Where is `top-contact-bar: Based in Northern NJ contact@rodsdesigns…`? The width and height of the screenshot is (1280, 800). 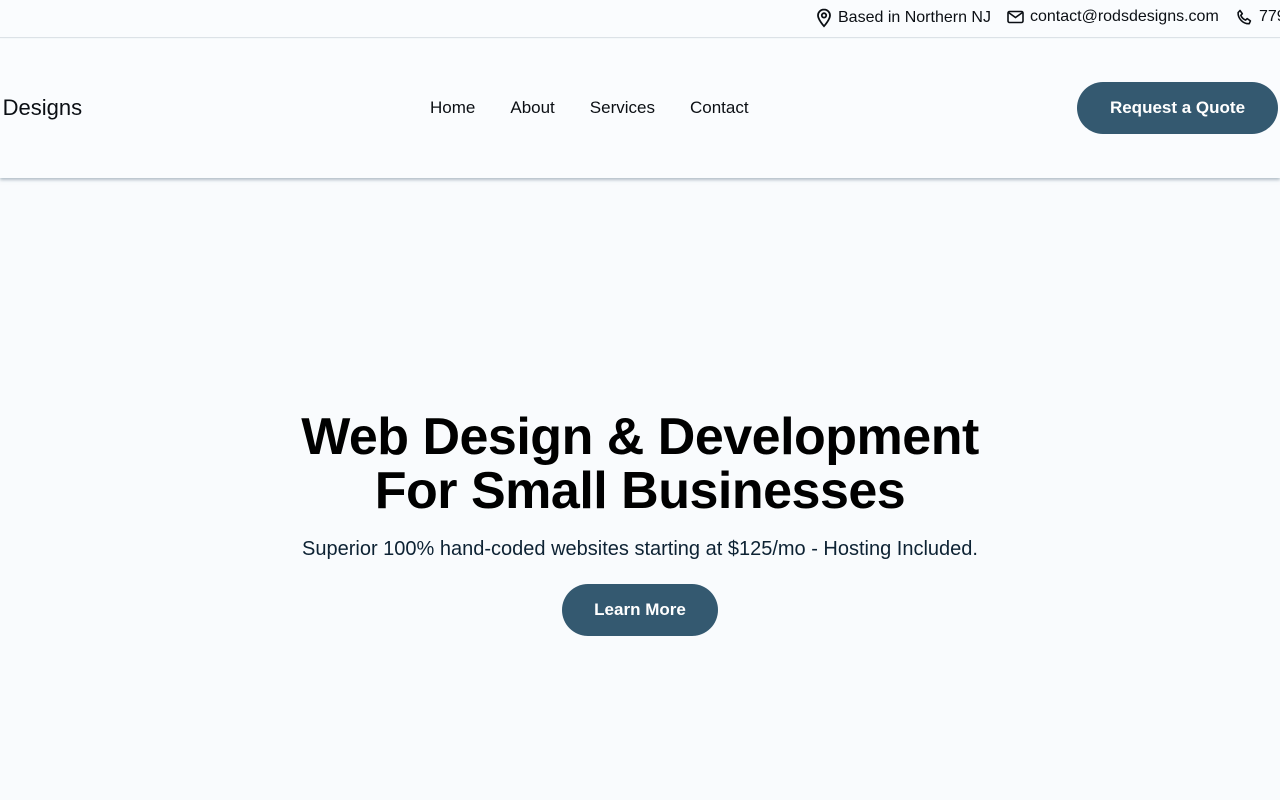
top-contact-bar: Based in Northern NJ contact@rodsdesigns… is located at coordinates (640, 19).